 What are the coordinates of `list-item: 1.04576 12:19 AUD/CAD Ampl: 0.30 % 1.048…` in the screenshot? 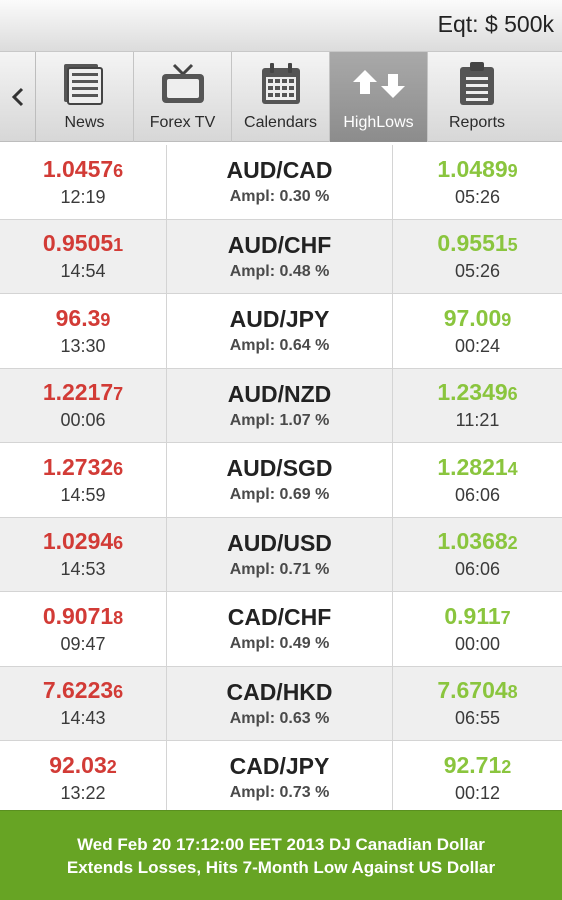 It's located at (281, 182).